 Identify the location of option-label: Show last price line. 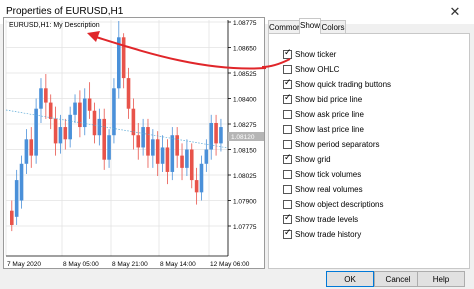
(329, 129).